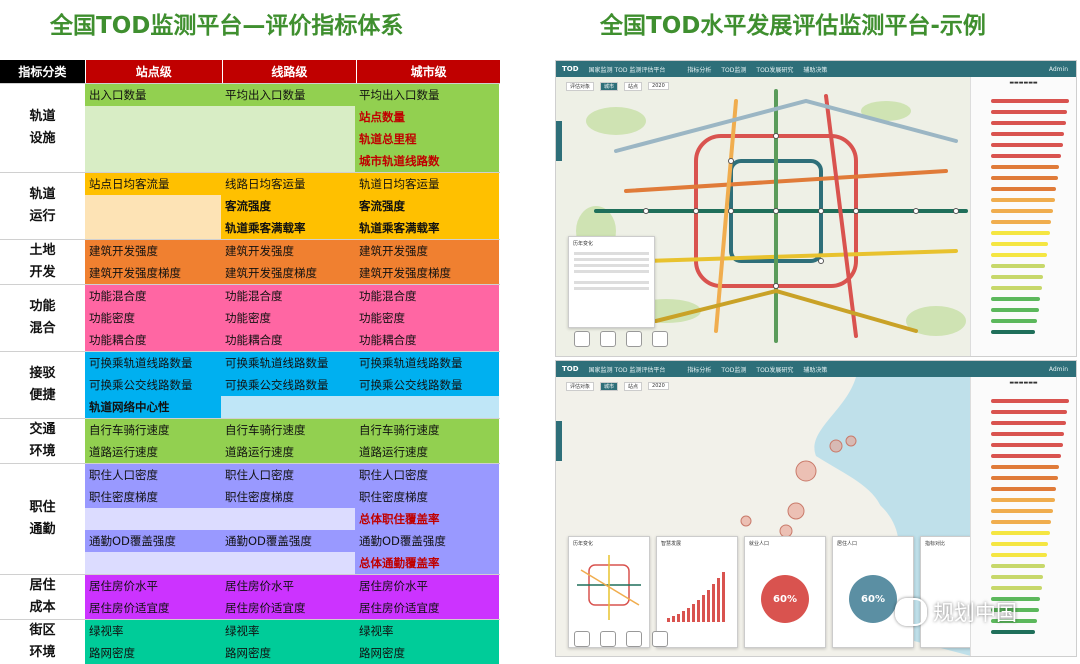 The width and height of the screenshot is (1080, 664). What do you see at coordinates (658, 86) in the screenshot?
I see `filter-year: 2020` at bounding box center [658, 86].